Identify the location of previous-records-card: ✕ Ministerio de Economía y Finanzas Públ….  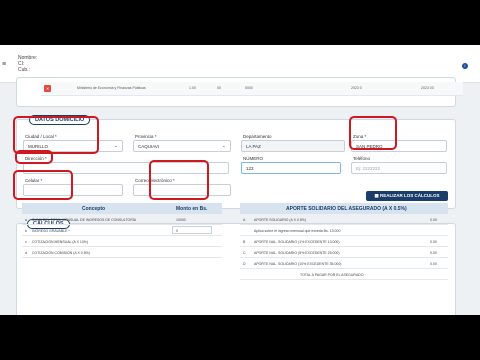
(239, 92).